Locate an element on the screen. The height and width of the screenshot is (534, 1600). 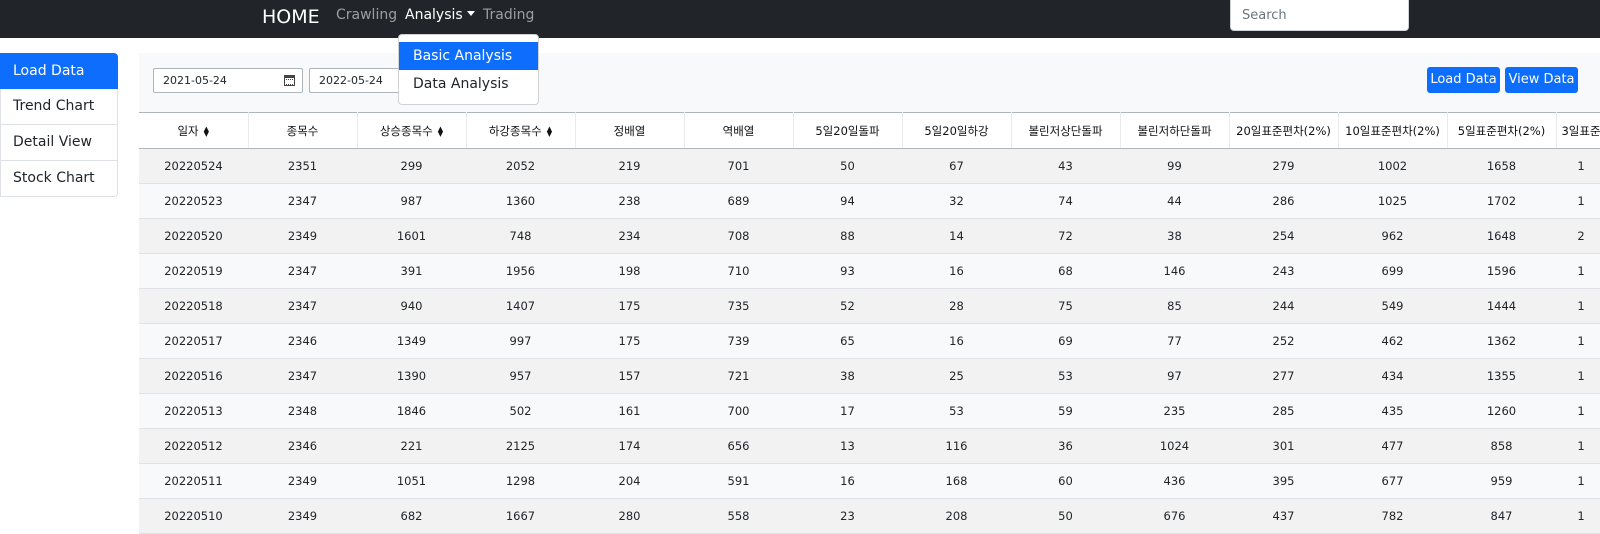
table-cell: 32 is located at coordinates (956, 201).